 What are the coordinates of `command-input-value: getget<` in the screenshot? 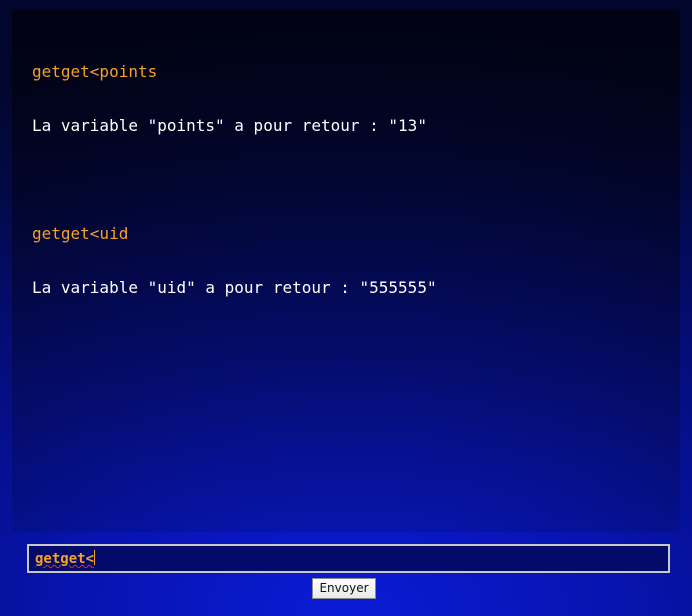 It's located at (65, 559).